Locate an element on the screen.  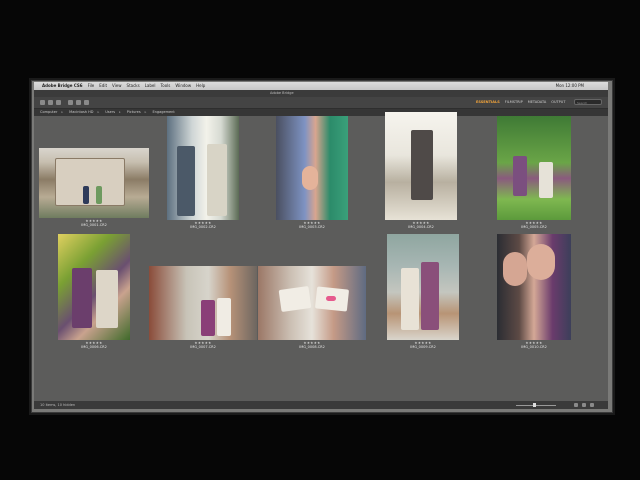
thumbnail-size-slider is located at coordinates (536, 405).